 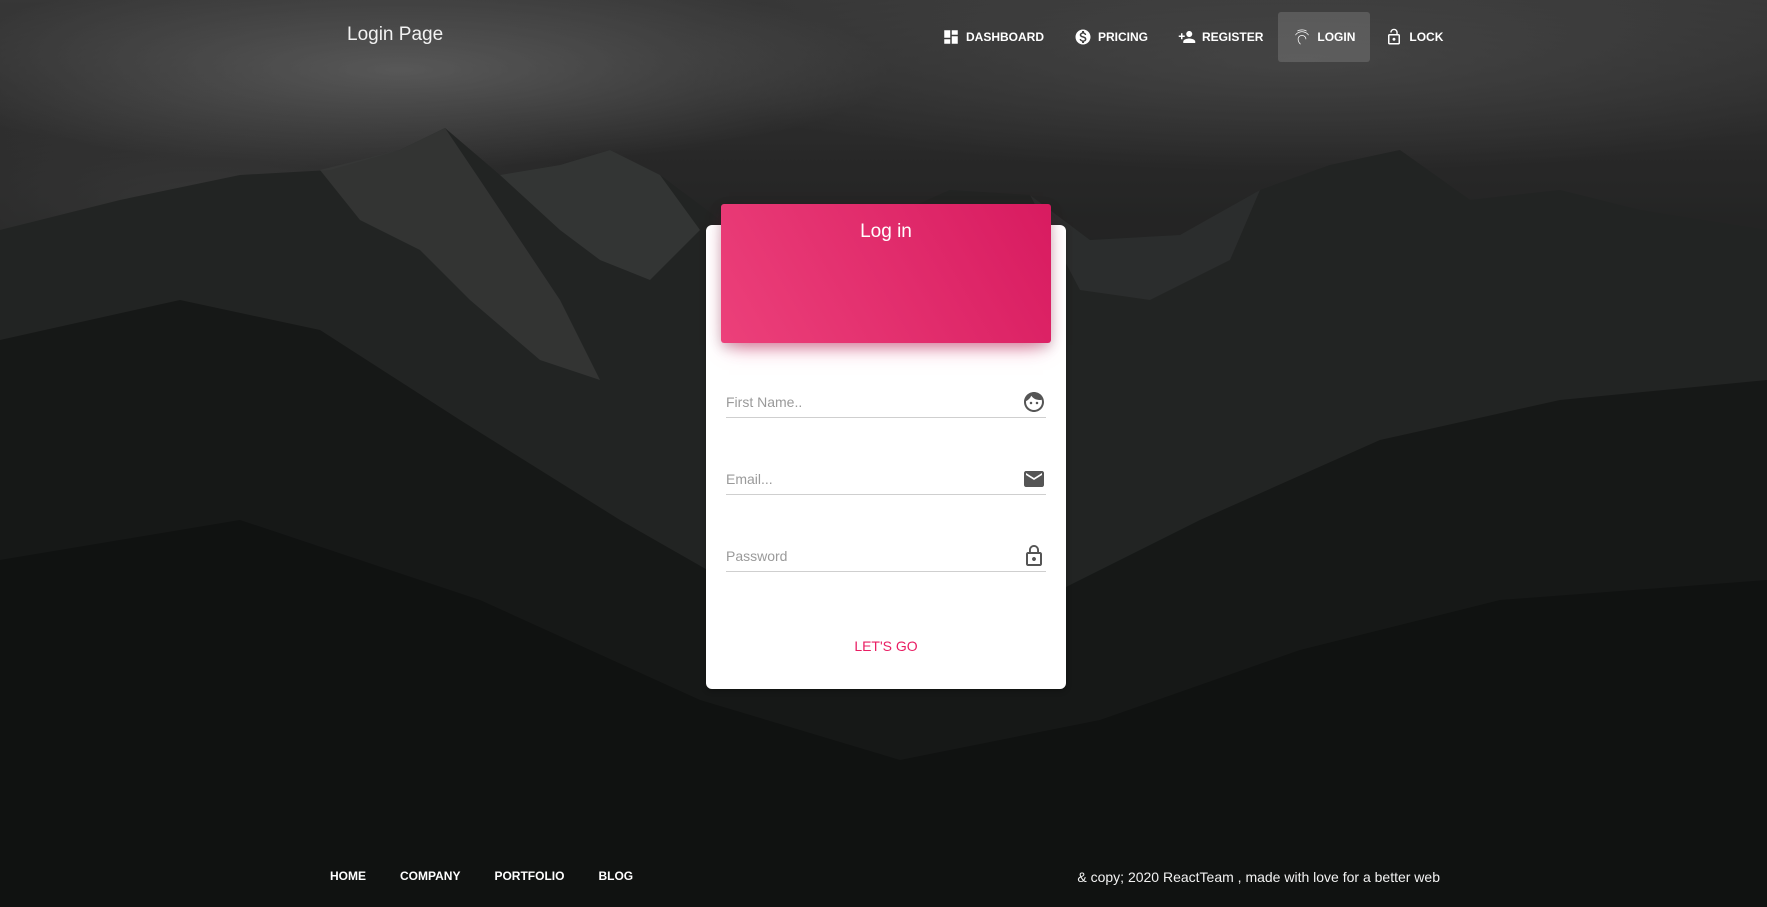 I want to click on dashboard-icon, so click(x=951, y=37).